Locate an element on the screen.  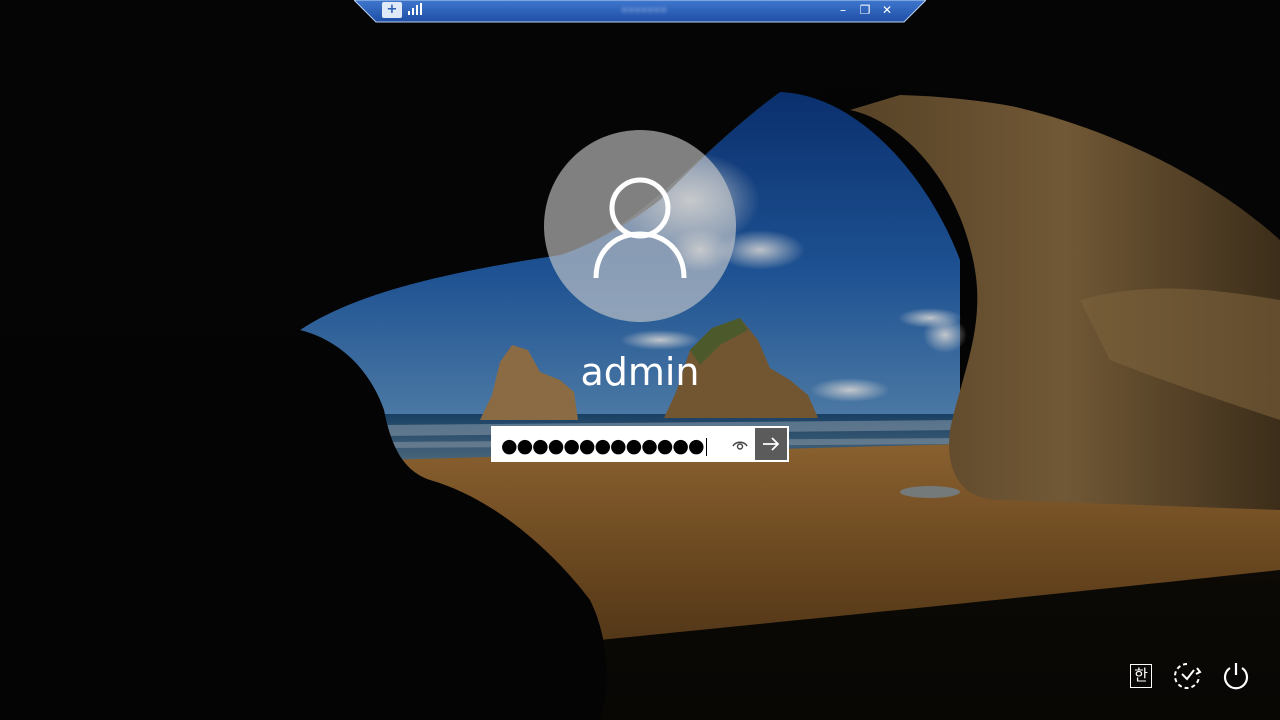
minimize-icon: – is located at coordinates (843, 10).